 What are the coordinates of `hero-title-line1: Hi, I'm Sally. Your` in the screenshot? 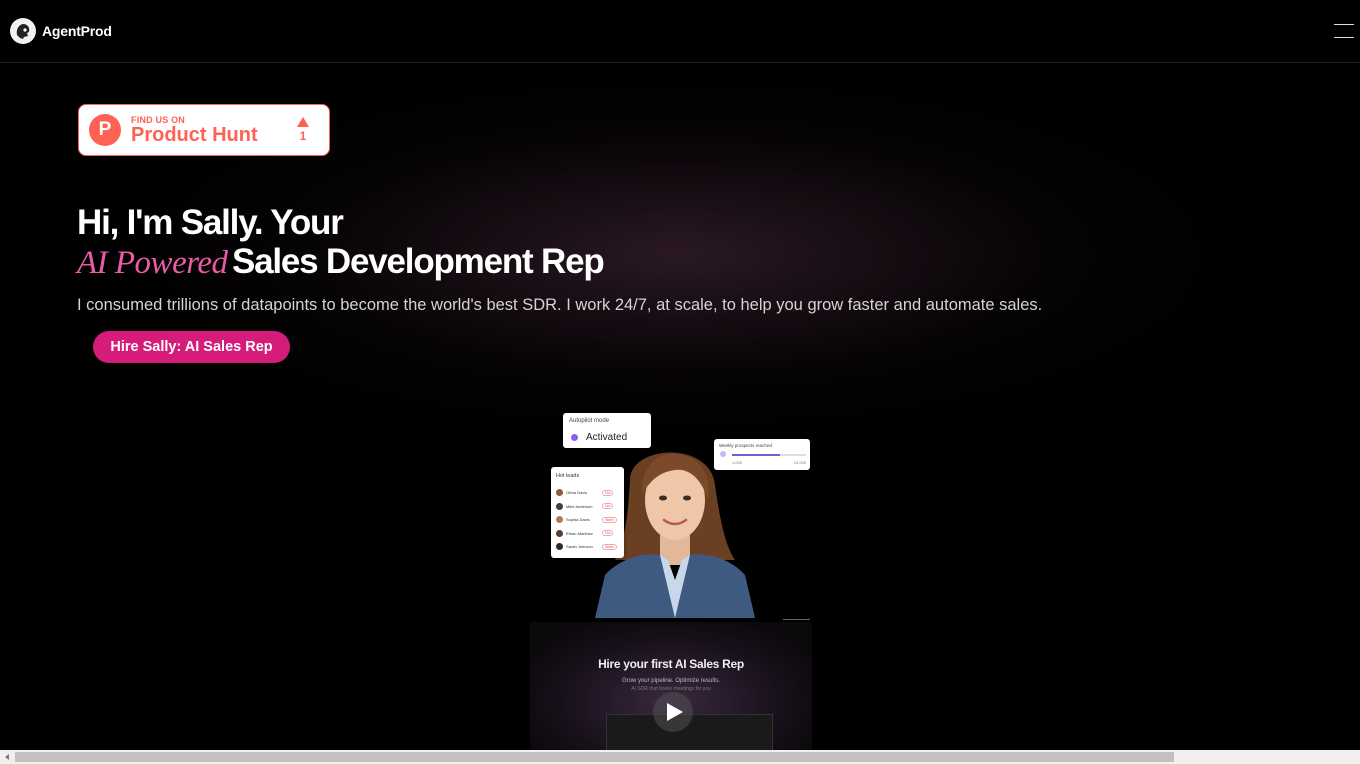 It's located at (210, 222).